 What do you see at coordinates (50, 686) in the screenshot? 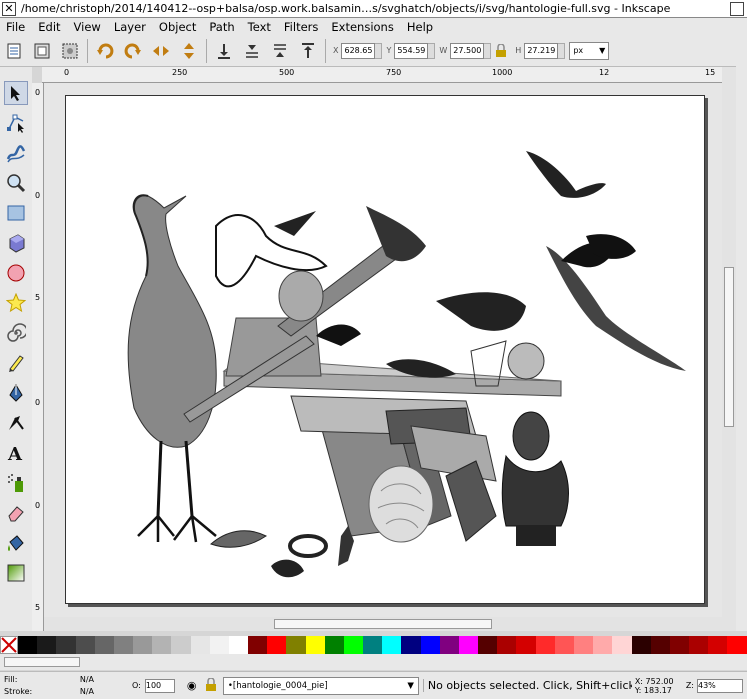
I see `fill-stroke-indicator: Fill: N/A Stroke: N/A` at bounding box center [50, 686].